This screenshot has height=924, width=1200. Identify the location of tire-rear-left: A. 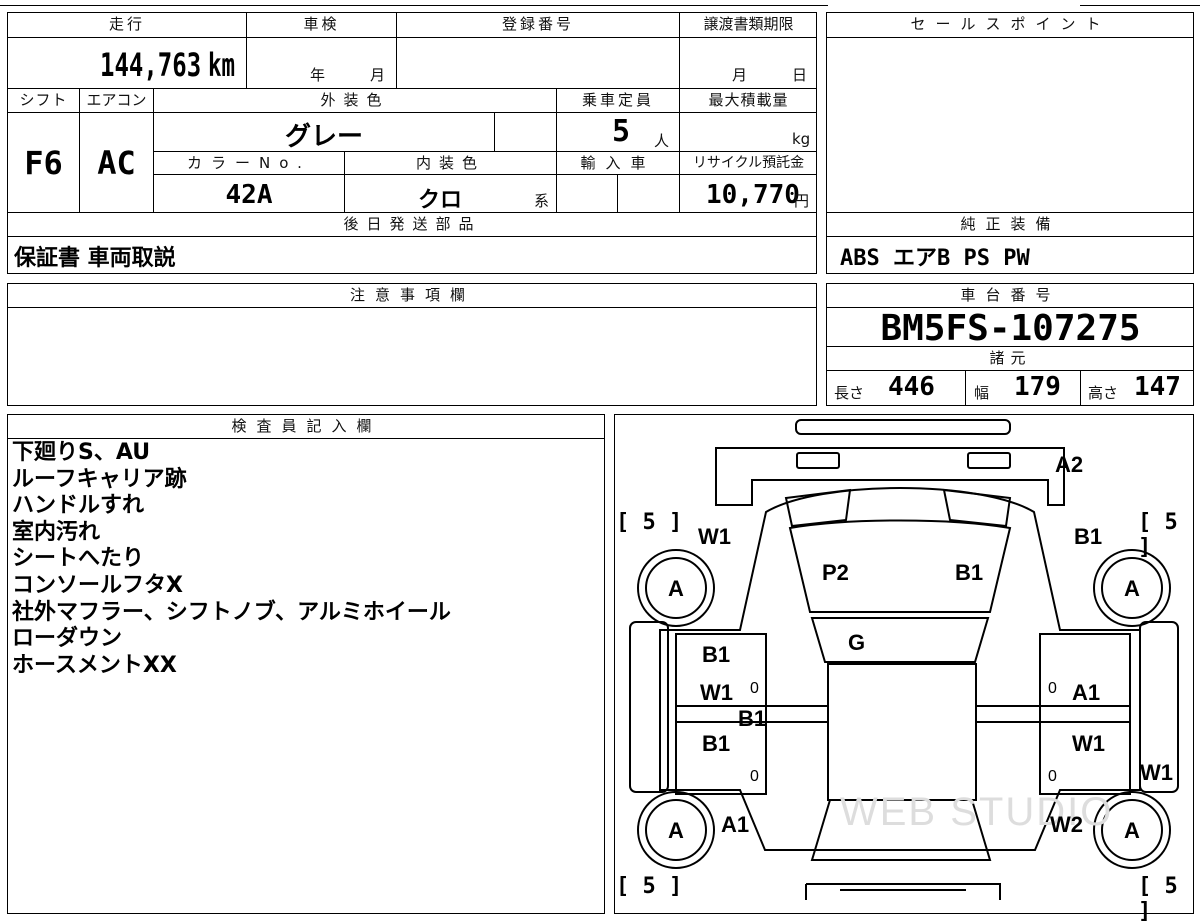
(676, 830).